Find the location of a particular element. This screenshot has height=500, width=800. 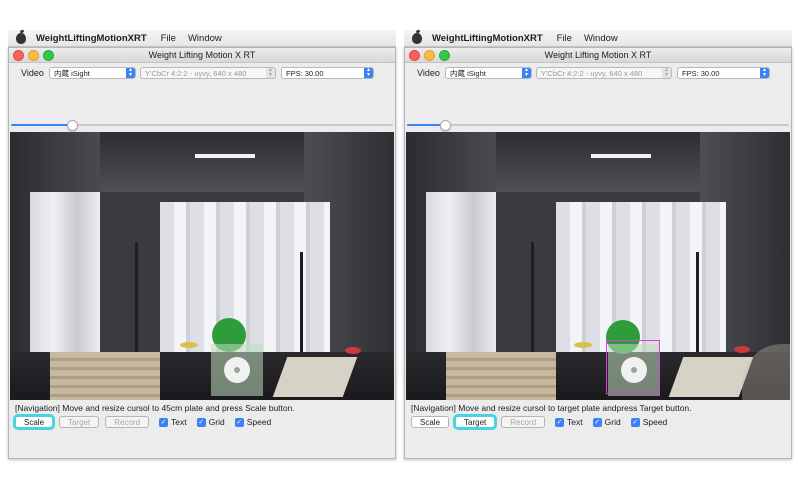

window-title: Weight Lifting Motion X RT is located at coordinates (598, 55).